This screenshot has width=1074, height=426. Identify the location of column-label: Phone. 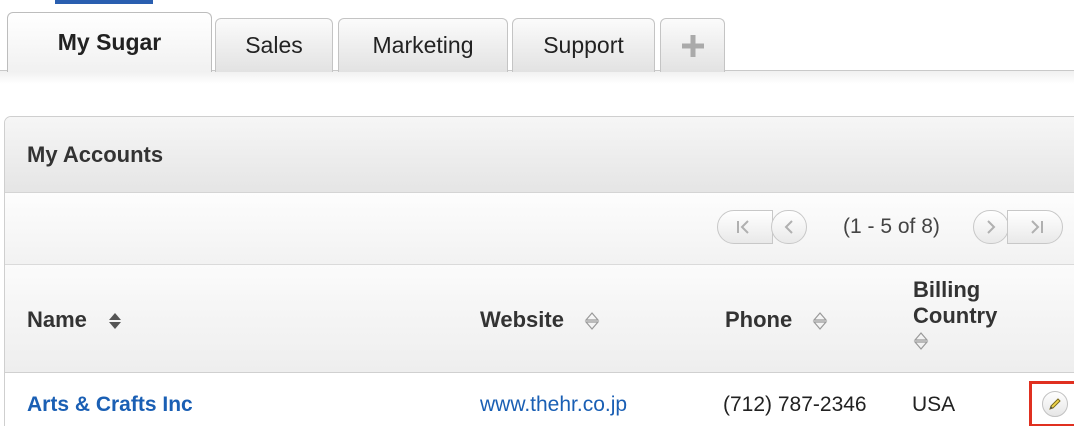
(759, 319).